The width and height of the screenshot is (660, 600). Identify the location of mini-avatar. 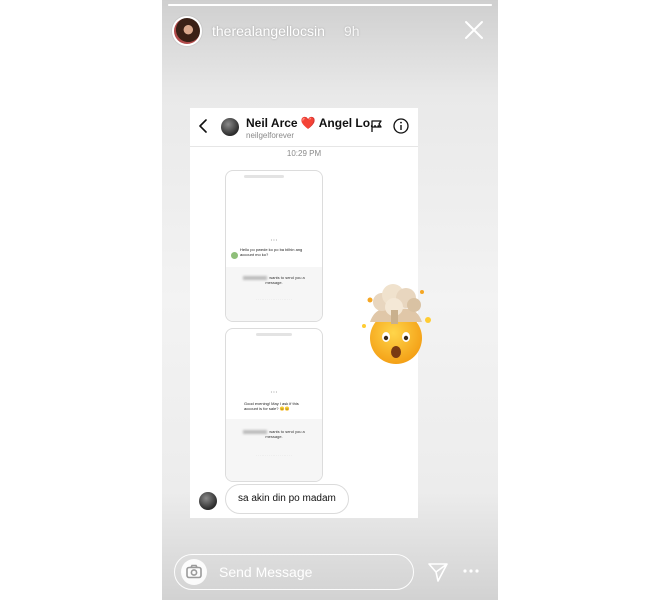
(234, 255).